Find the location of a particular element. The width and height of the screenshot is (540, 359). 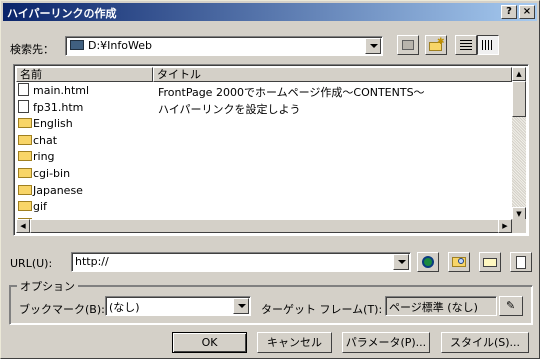

ok-button: OK is located at coordinates (209, 342).